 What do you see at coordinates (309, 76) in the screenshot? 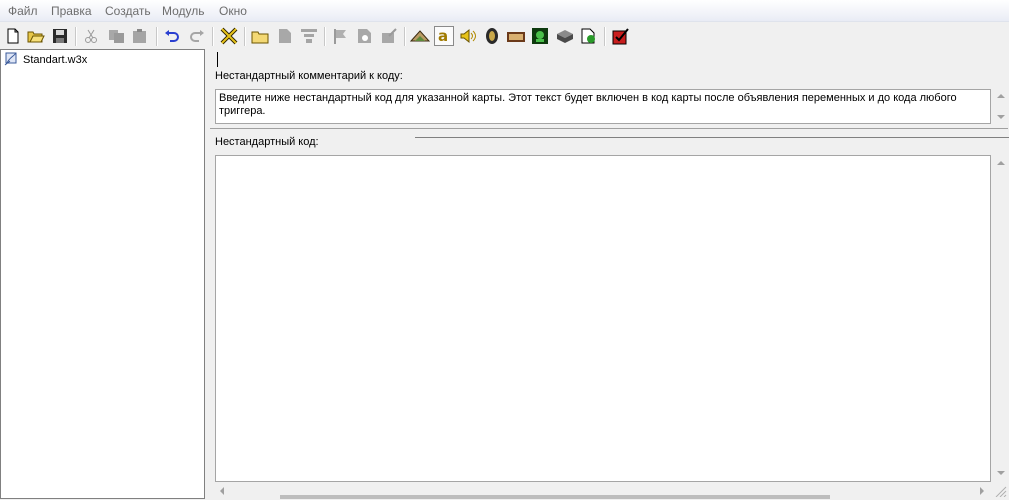
I see `comment-label: Нестандартный комментарий к коду:` at bounding box center [309, 76].